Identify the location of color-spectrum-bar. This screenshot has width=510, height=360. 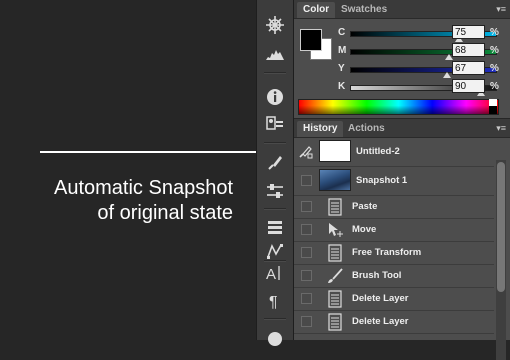
(398, 107).